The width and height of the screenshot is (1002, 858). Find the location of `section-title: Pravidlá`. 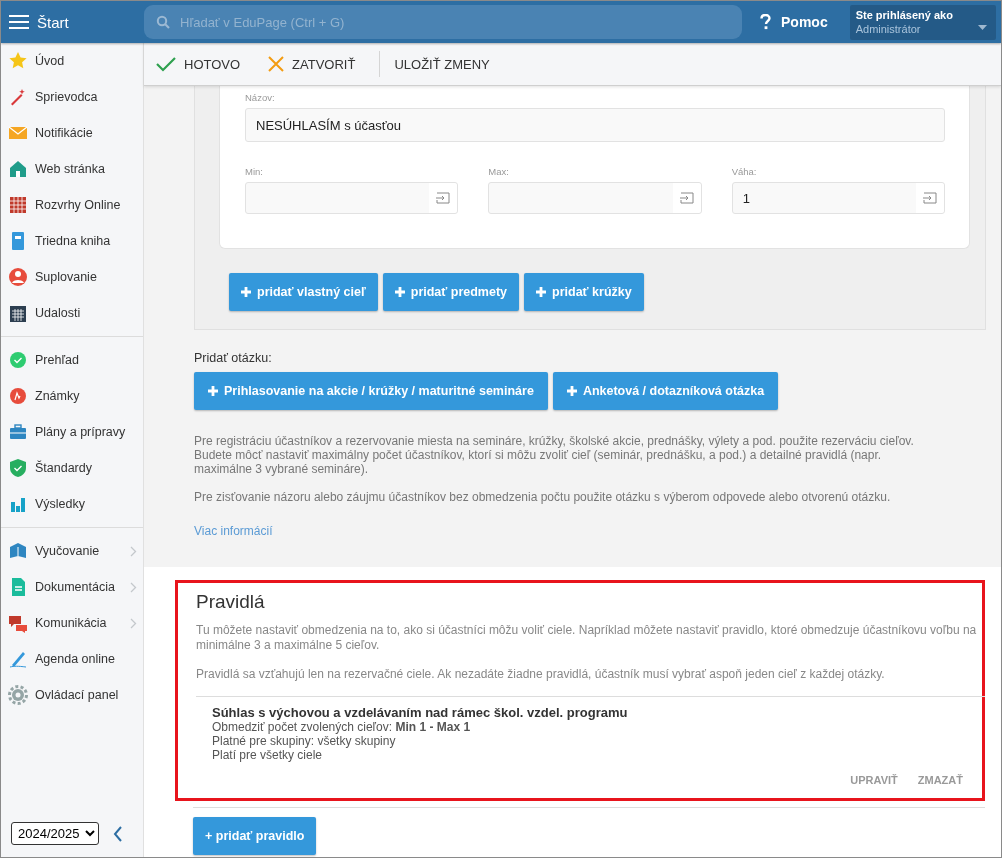

section-title: Pravidlá is located at coordinates (231, 602).